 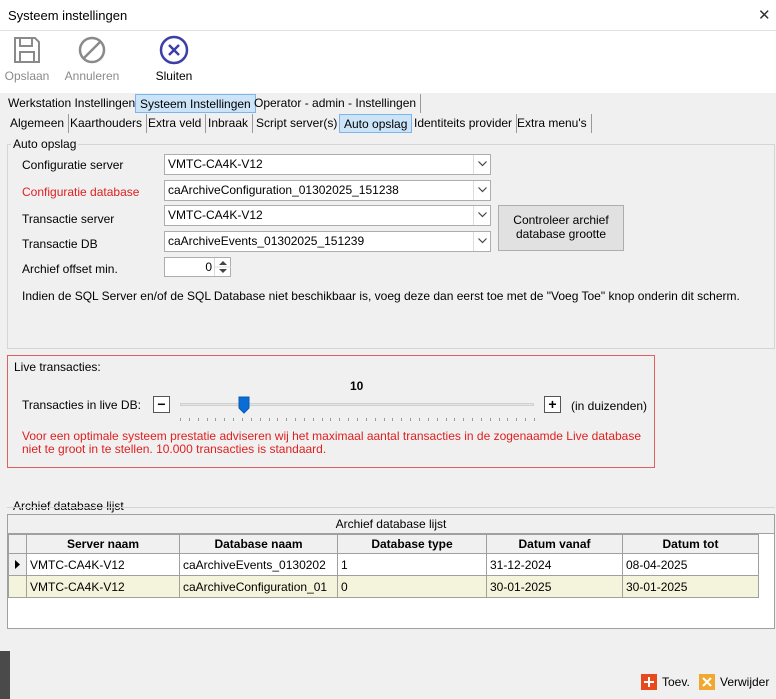 What do you see at coordinates (215, 164) in the screenshot?
I see `config-server-value: VMTC-CA4K-V12` at bounding box center [215, 164].